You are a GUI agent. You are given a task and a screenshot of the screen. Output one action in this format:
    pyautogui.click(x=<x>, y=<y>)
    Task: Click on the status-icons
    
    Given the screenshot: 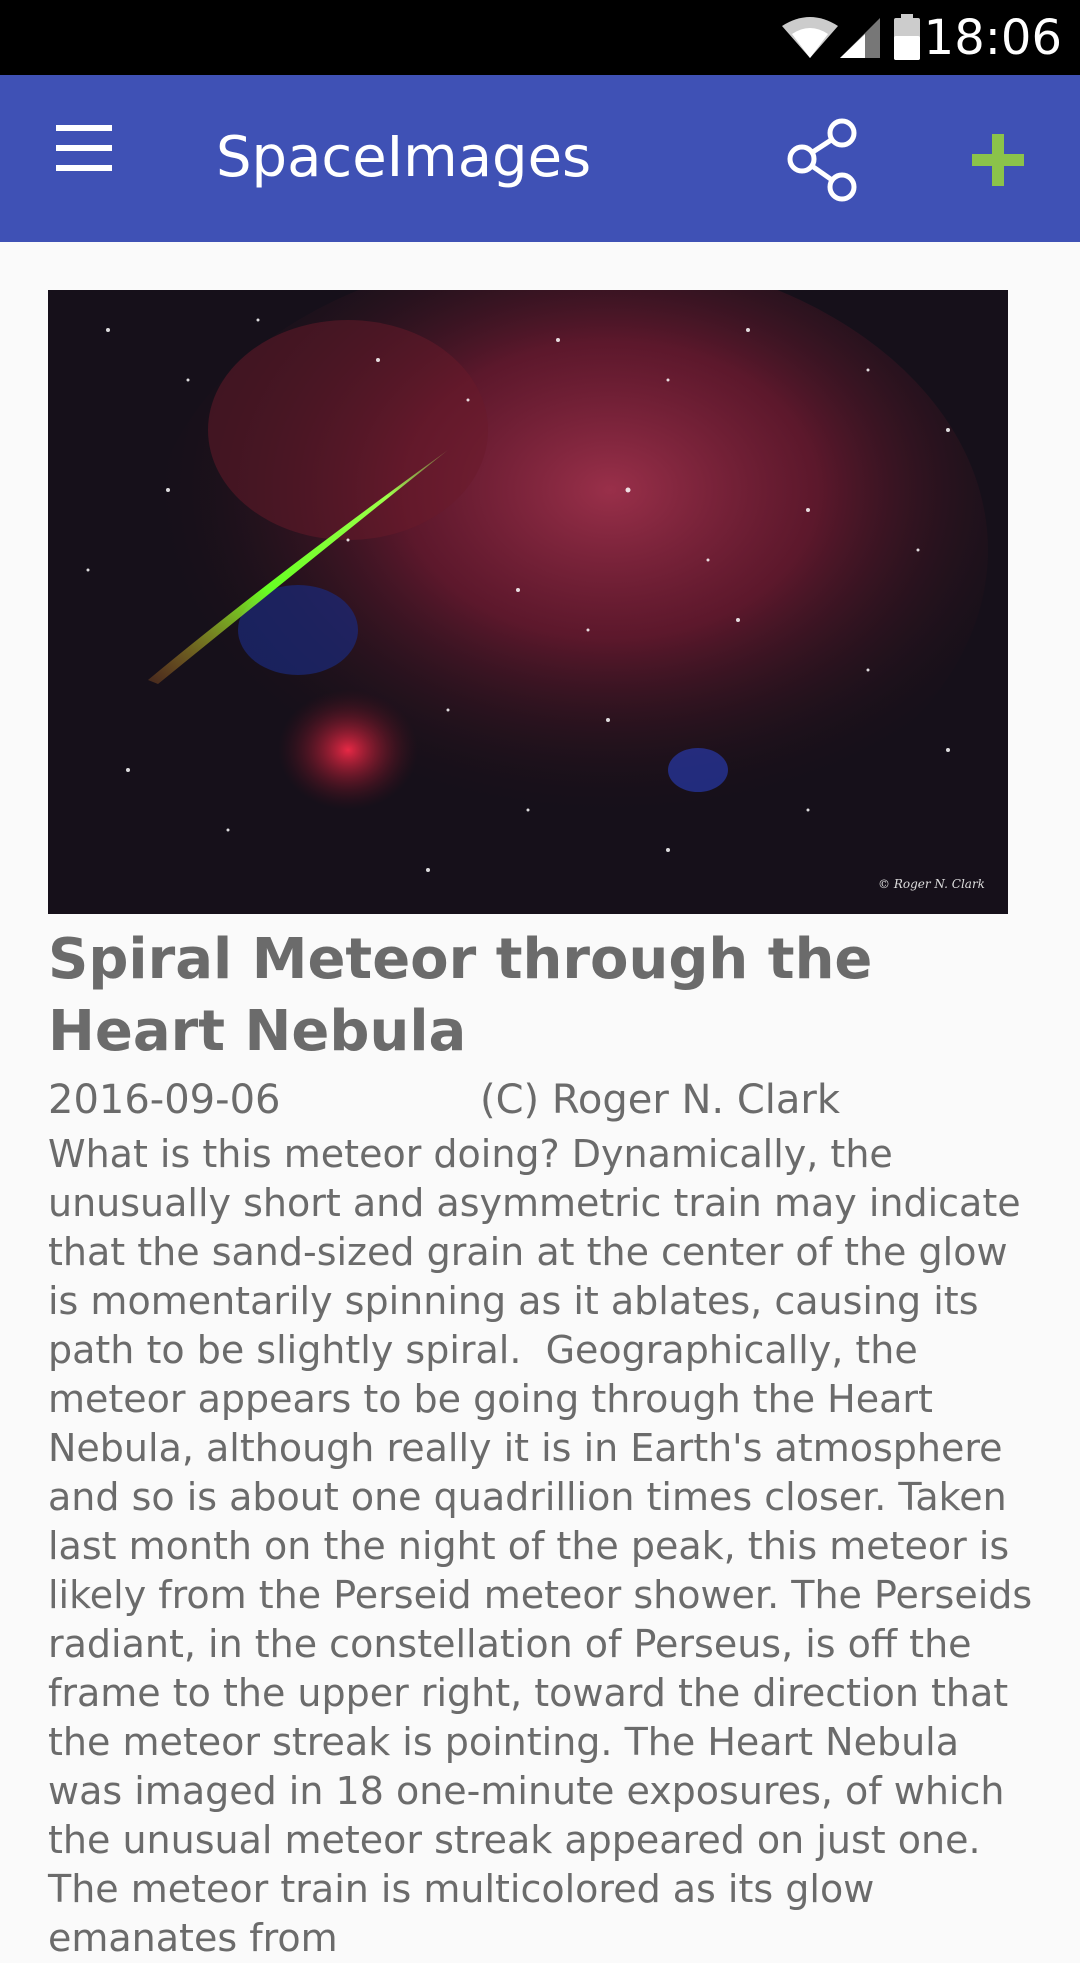 What is the action you would take?
    pyautogui.click(x=860, y=37)
    